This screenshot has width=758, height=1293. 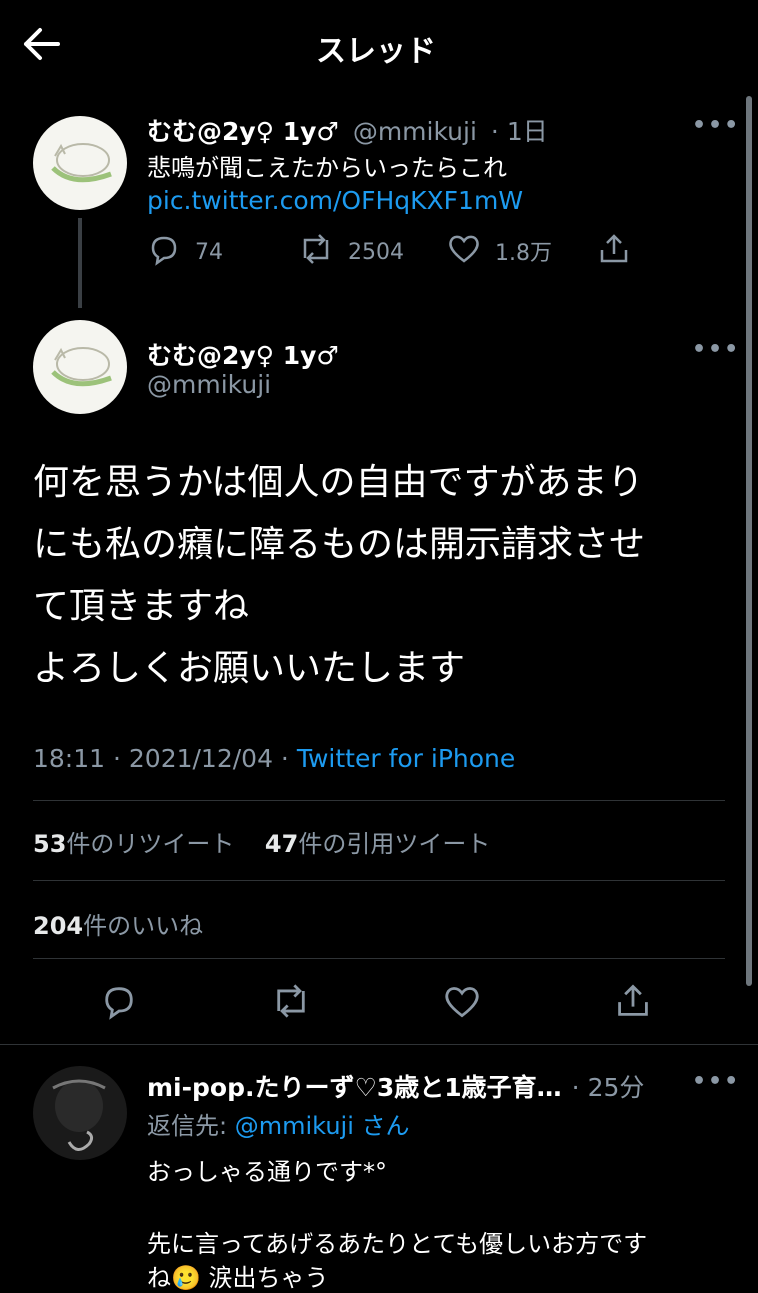 I want to click on reply-text-line: ね🥲 涙出ちゃう, so click(x=238, y=1278).